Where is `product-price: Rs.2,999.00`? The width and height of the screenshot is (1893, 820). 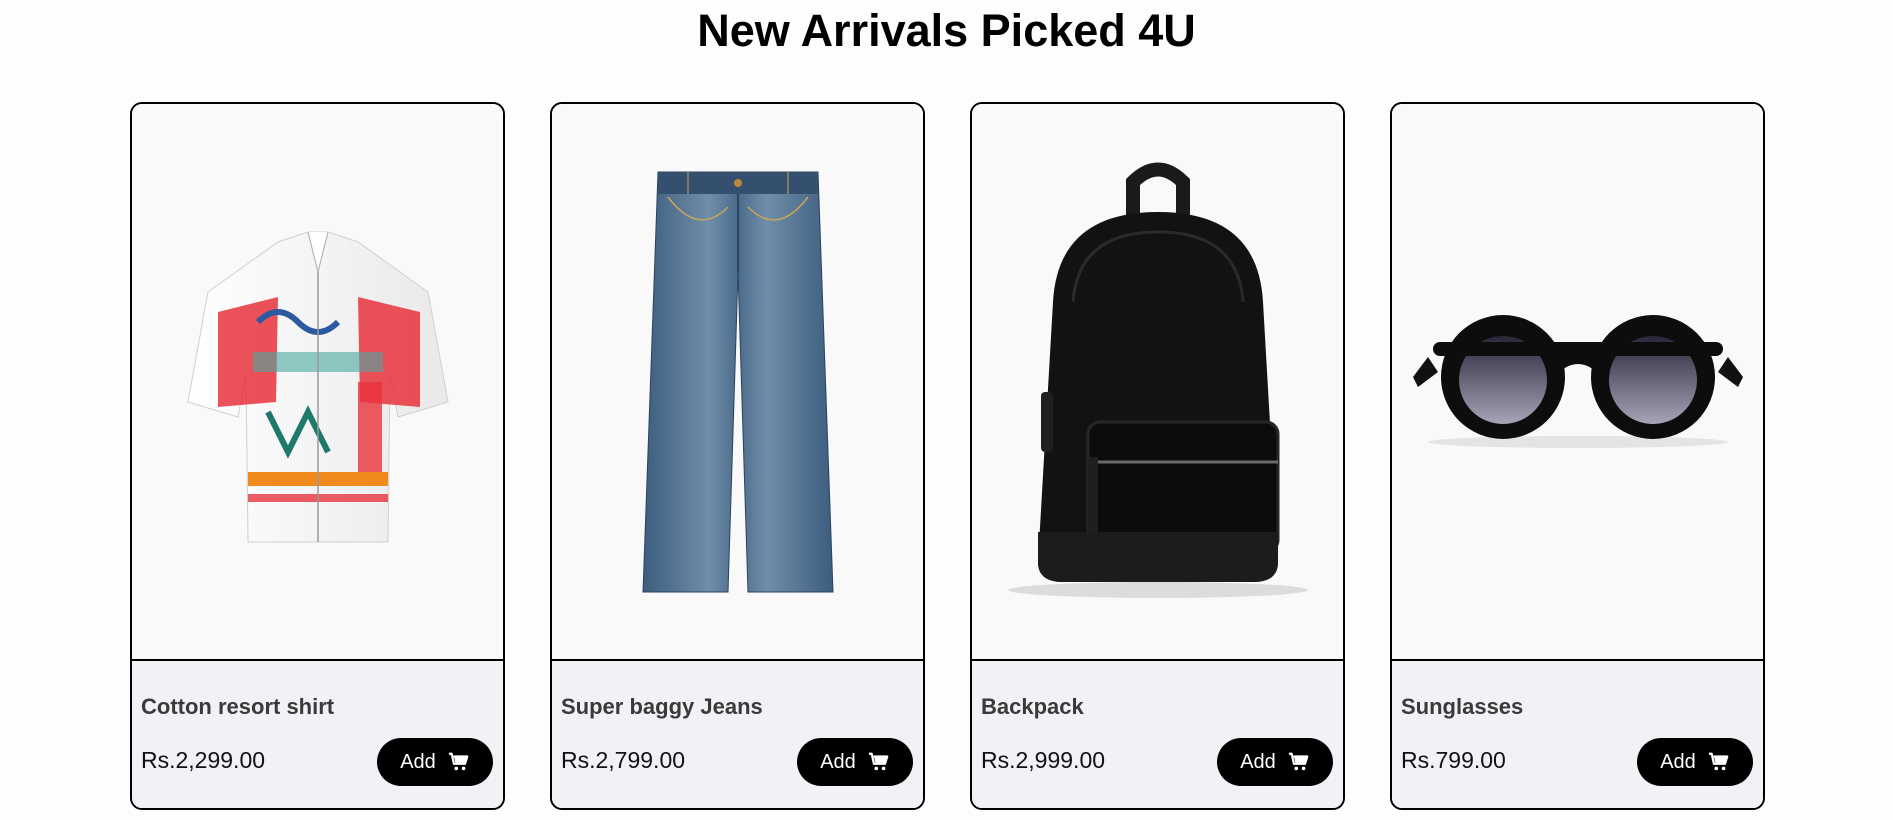 product-price: Rs.2,999.00 is located at coordinates (1043, 760).